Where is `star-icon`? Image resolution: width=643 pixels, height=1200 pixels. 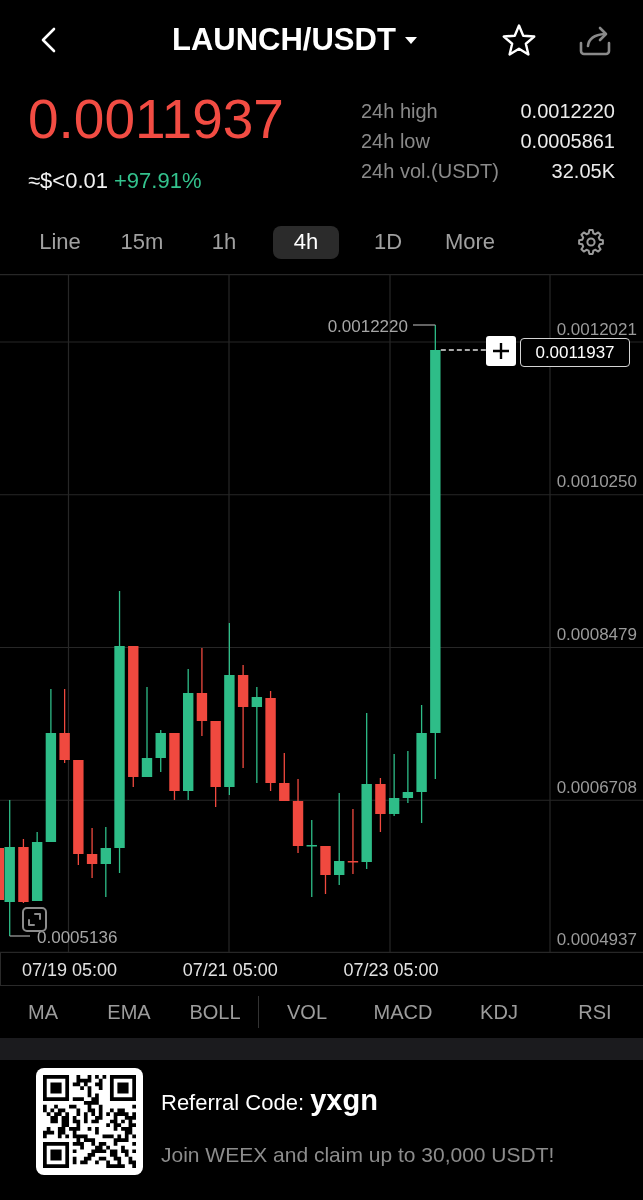 star-icon is located at coordinates (519, 40).